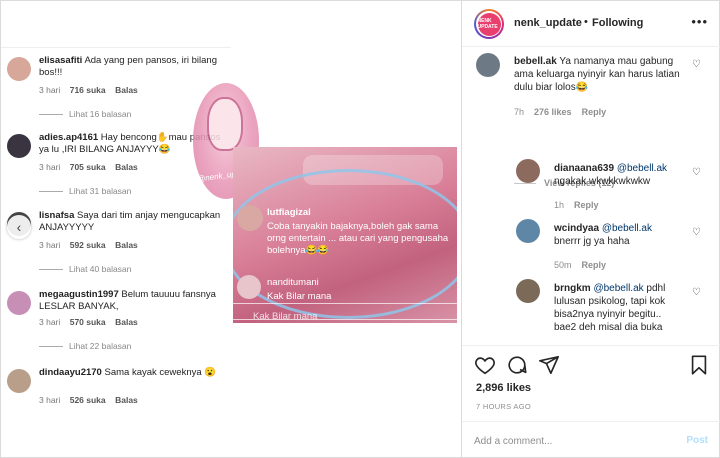 The width and height of the screenshot is (720, 458). Describe the element at coordinates (548, 23) in the screenshot. I see `header-username: nenk_update` at that location.